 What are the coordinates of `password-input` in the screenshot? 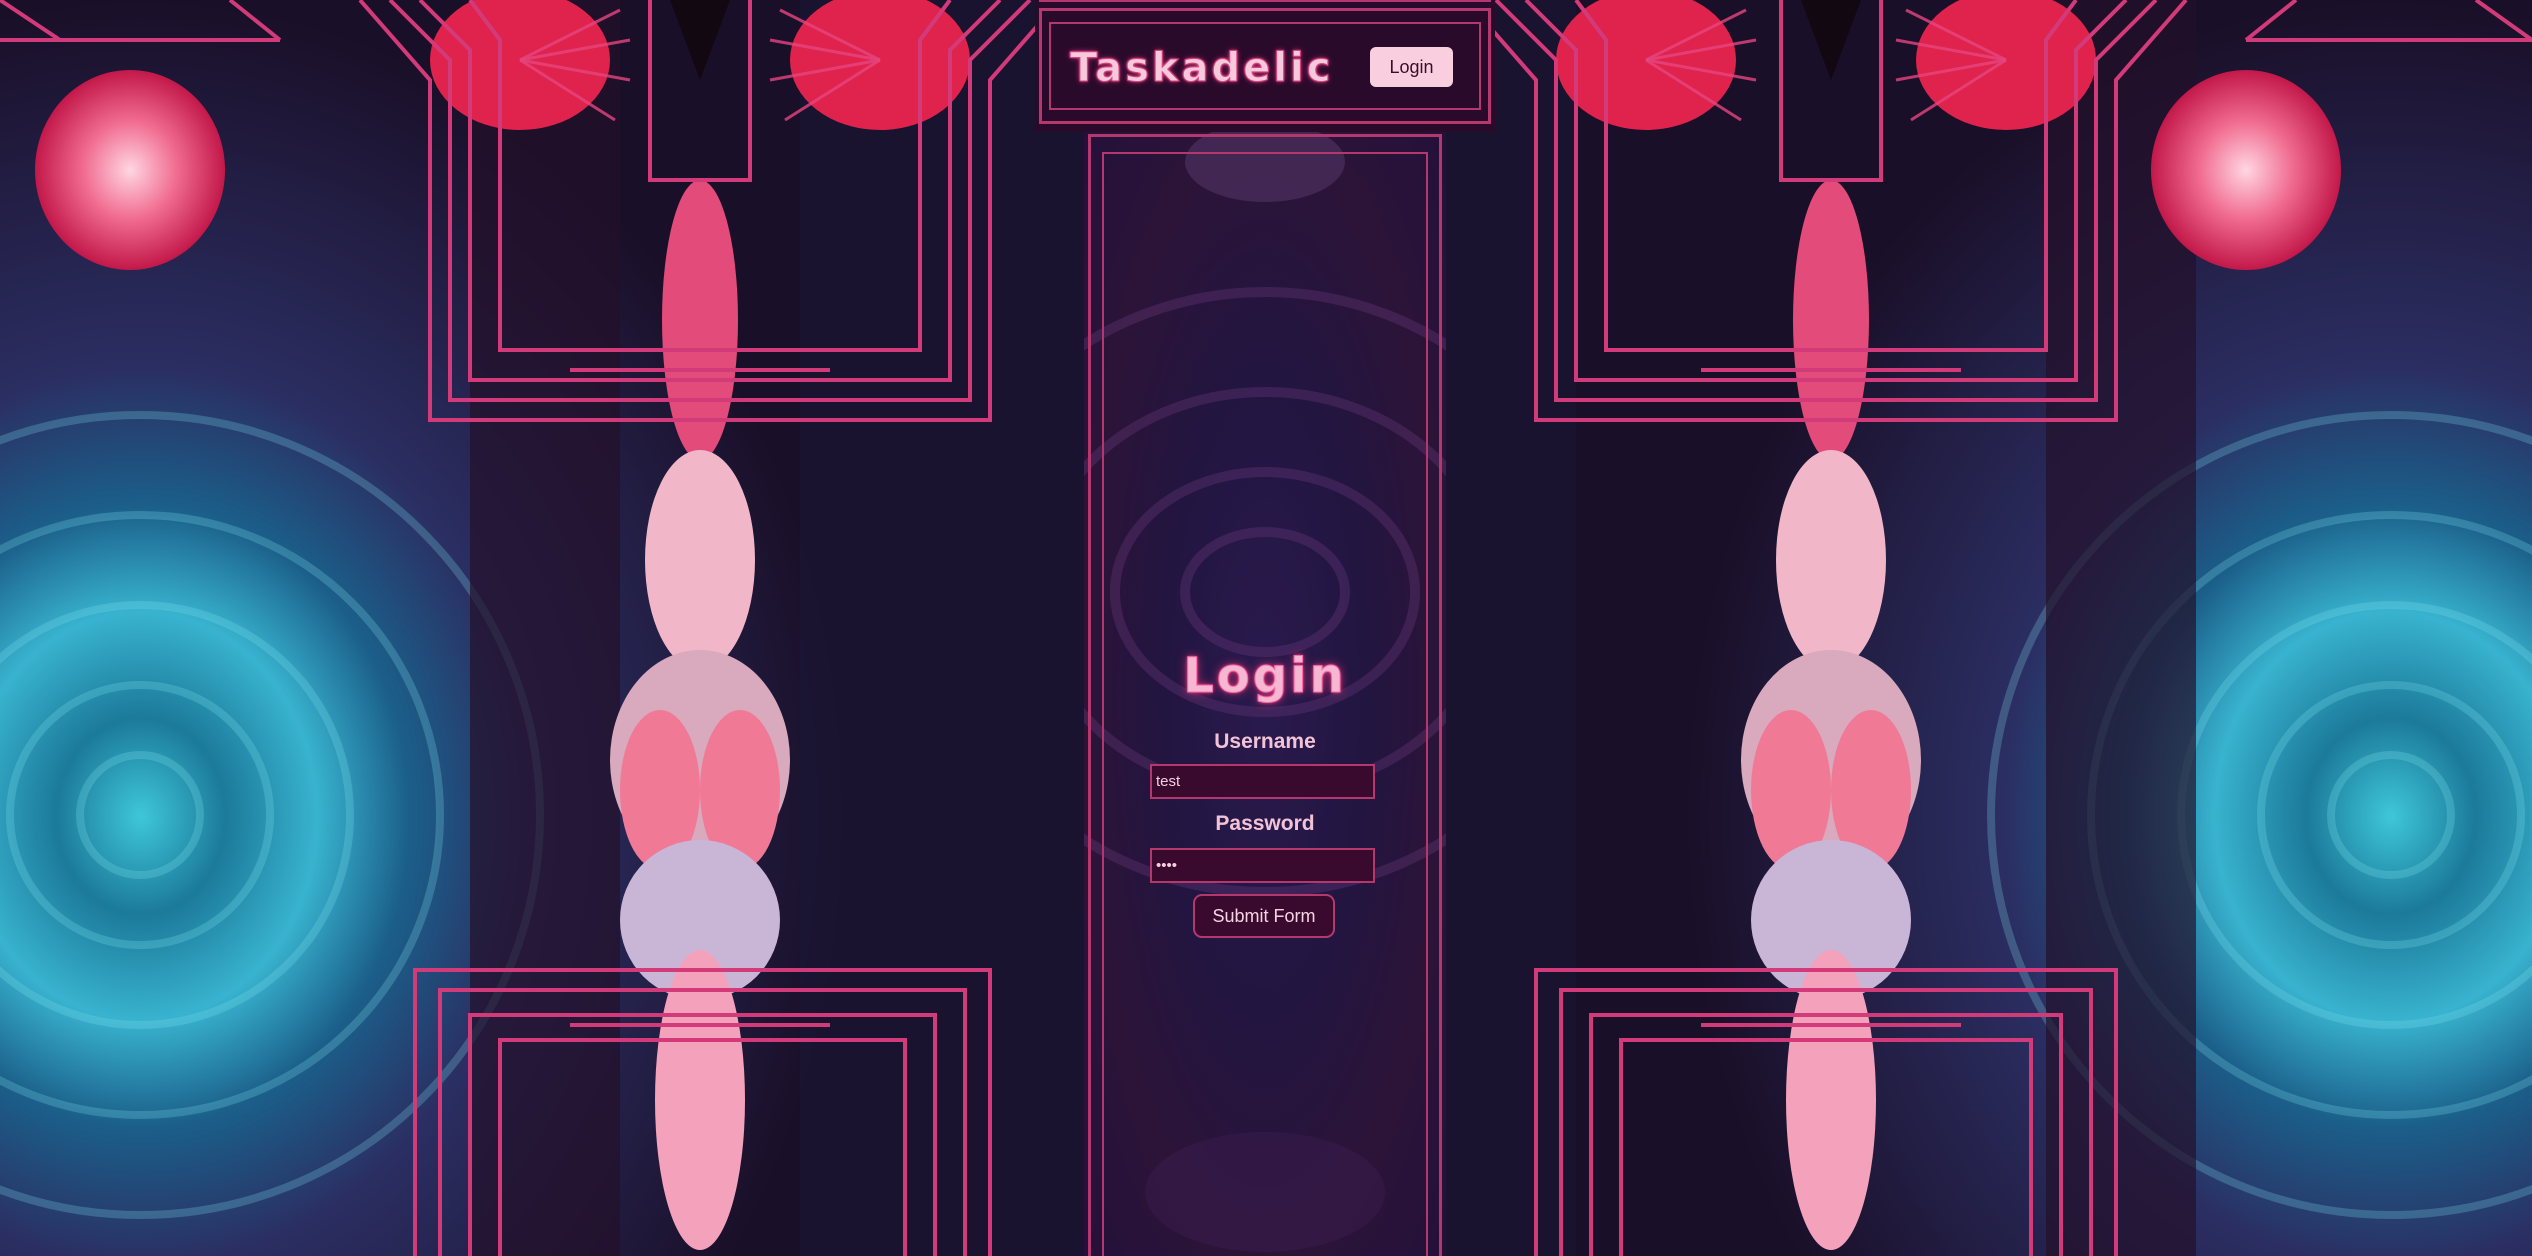 It's located at (1262, 865).